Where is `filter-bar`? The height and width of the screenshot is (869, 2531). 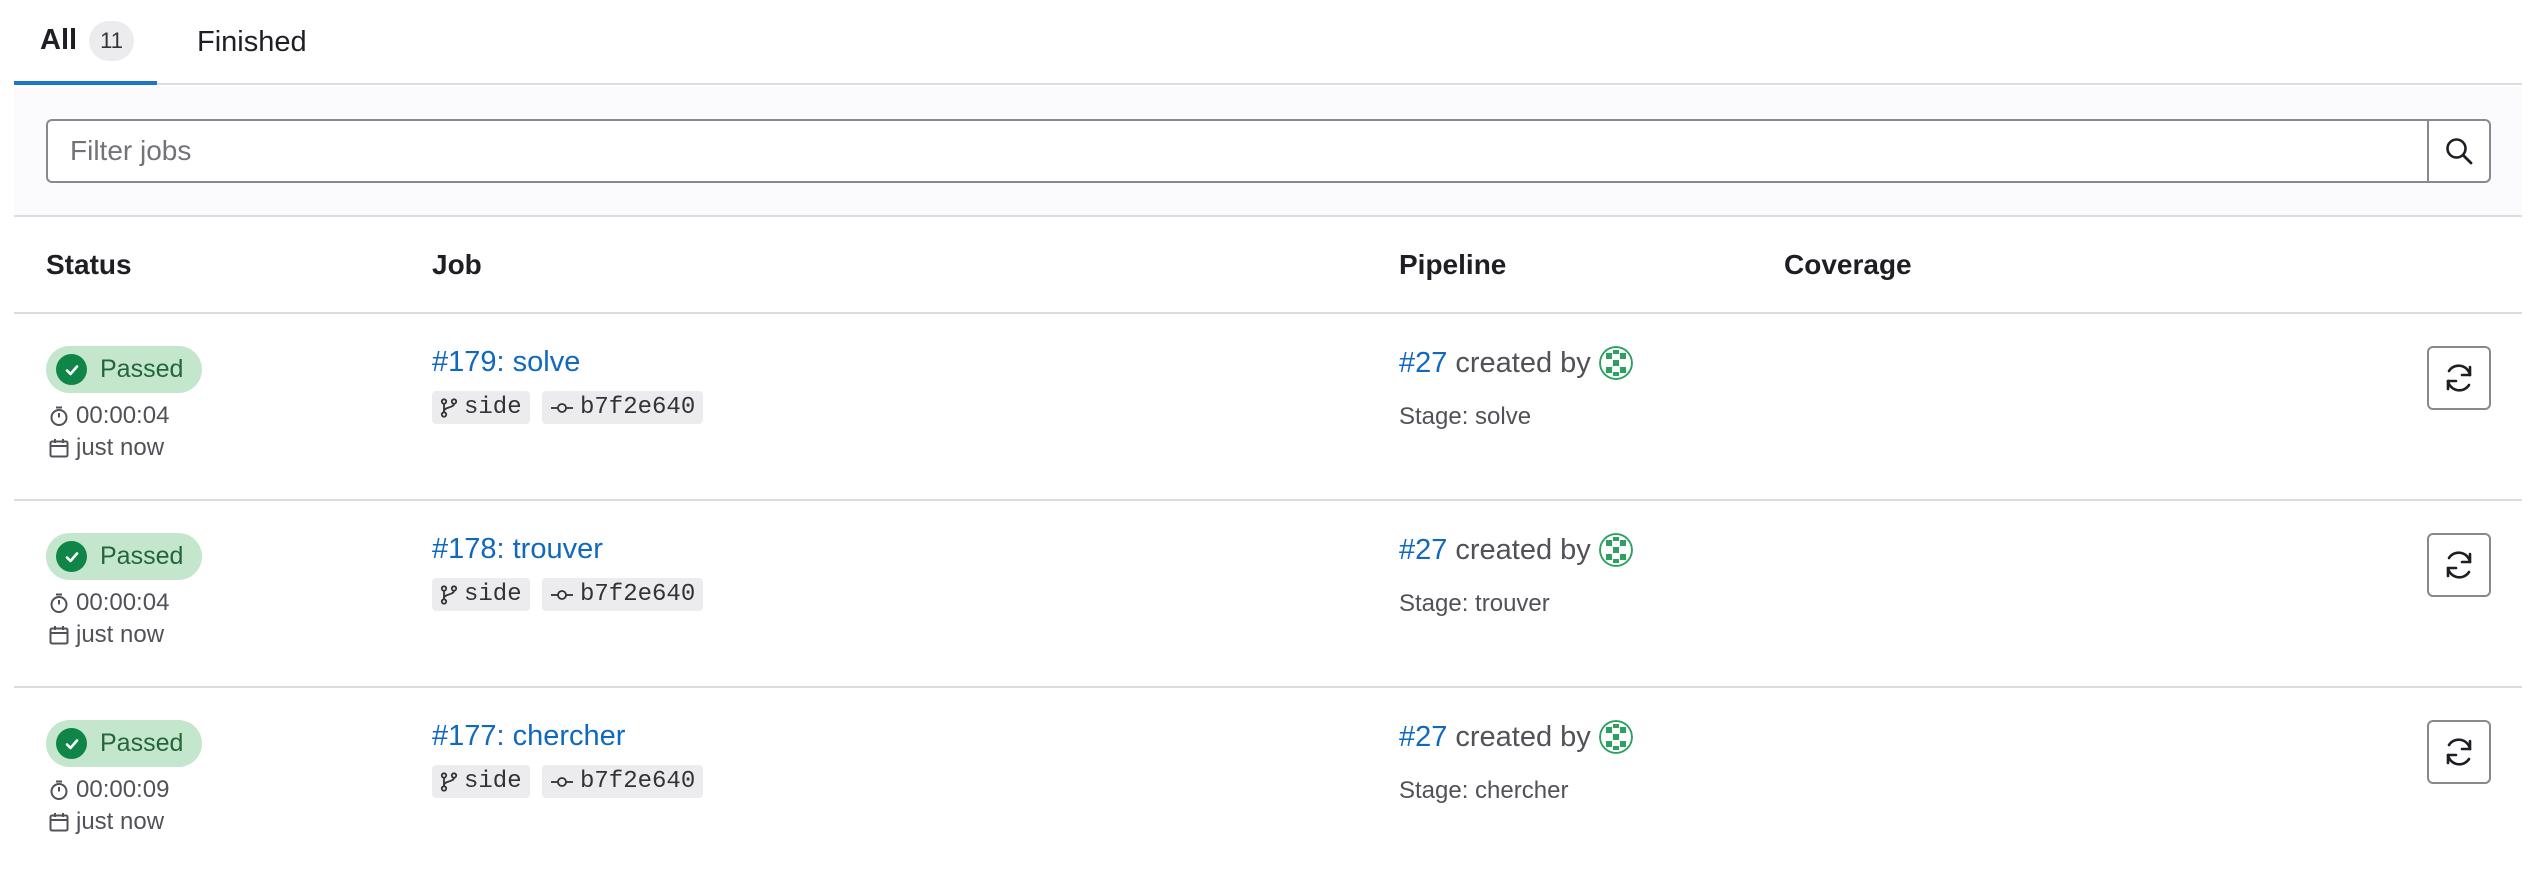
filter-bar is located at coordinates (1268, 152).